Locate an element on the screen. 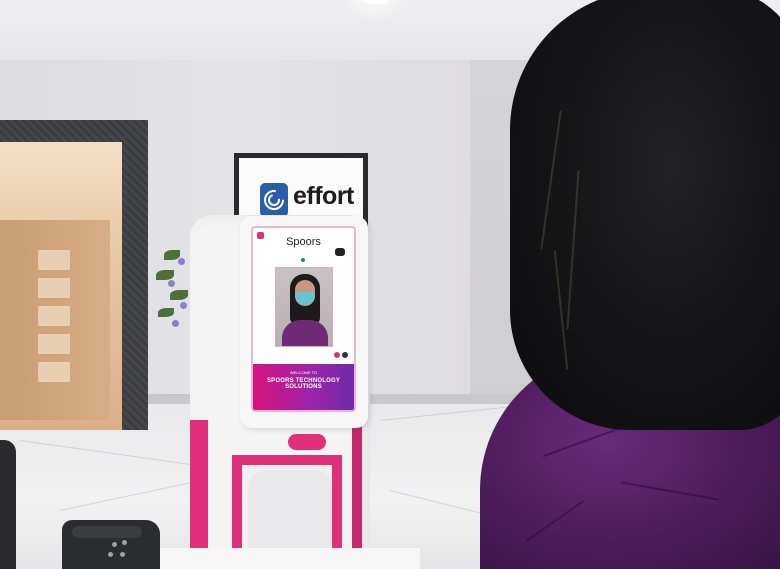 This screenshot has width=780, height=569. screen-brand-name: Spoors is located at coordinates (303, 242).